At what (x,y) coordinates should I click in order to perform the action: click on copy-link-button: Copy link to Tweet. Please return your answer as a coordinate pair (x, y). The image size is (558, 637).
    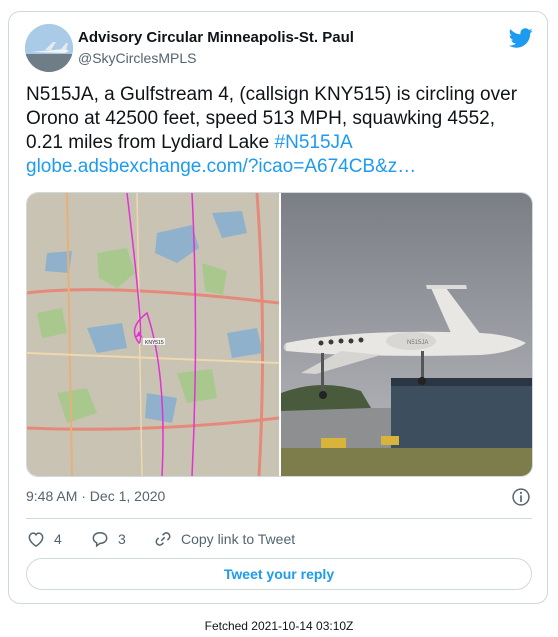
    Looking at the image, I should click on (224, 539).